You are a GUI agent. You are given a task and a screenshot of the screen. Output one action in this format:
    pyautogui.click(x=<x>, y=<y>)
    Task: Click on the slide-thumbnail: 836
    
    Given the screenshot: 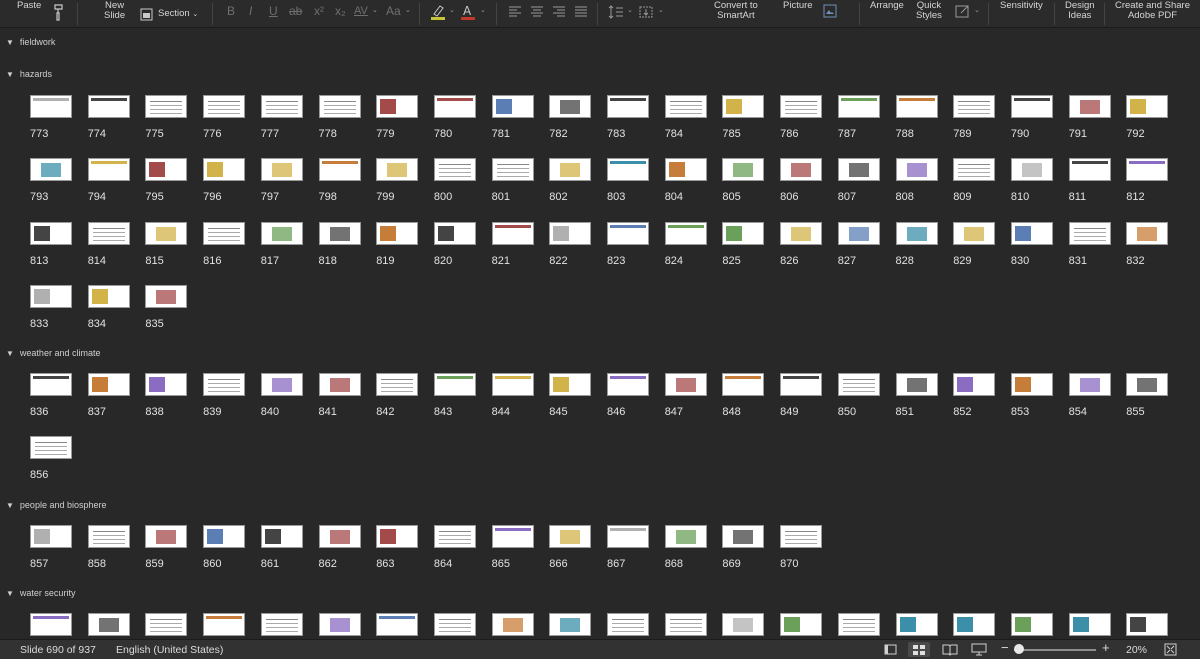 What is the action you would take?
    pyautogui.click(x=51, y=398)
    